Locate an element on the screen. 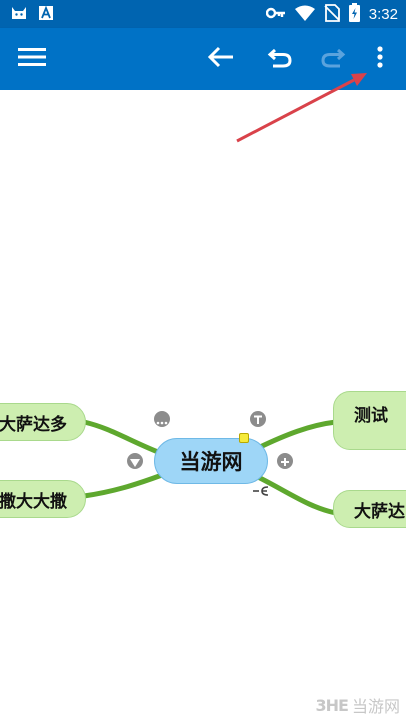 The image size is (406, 721). back-button is located at coordinates (221, 59).